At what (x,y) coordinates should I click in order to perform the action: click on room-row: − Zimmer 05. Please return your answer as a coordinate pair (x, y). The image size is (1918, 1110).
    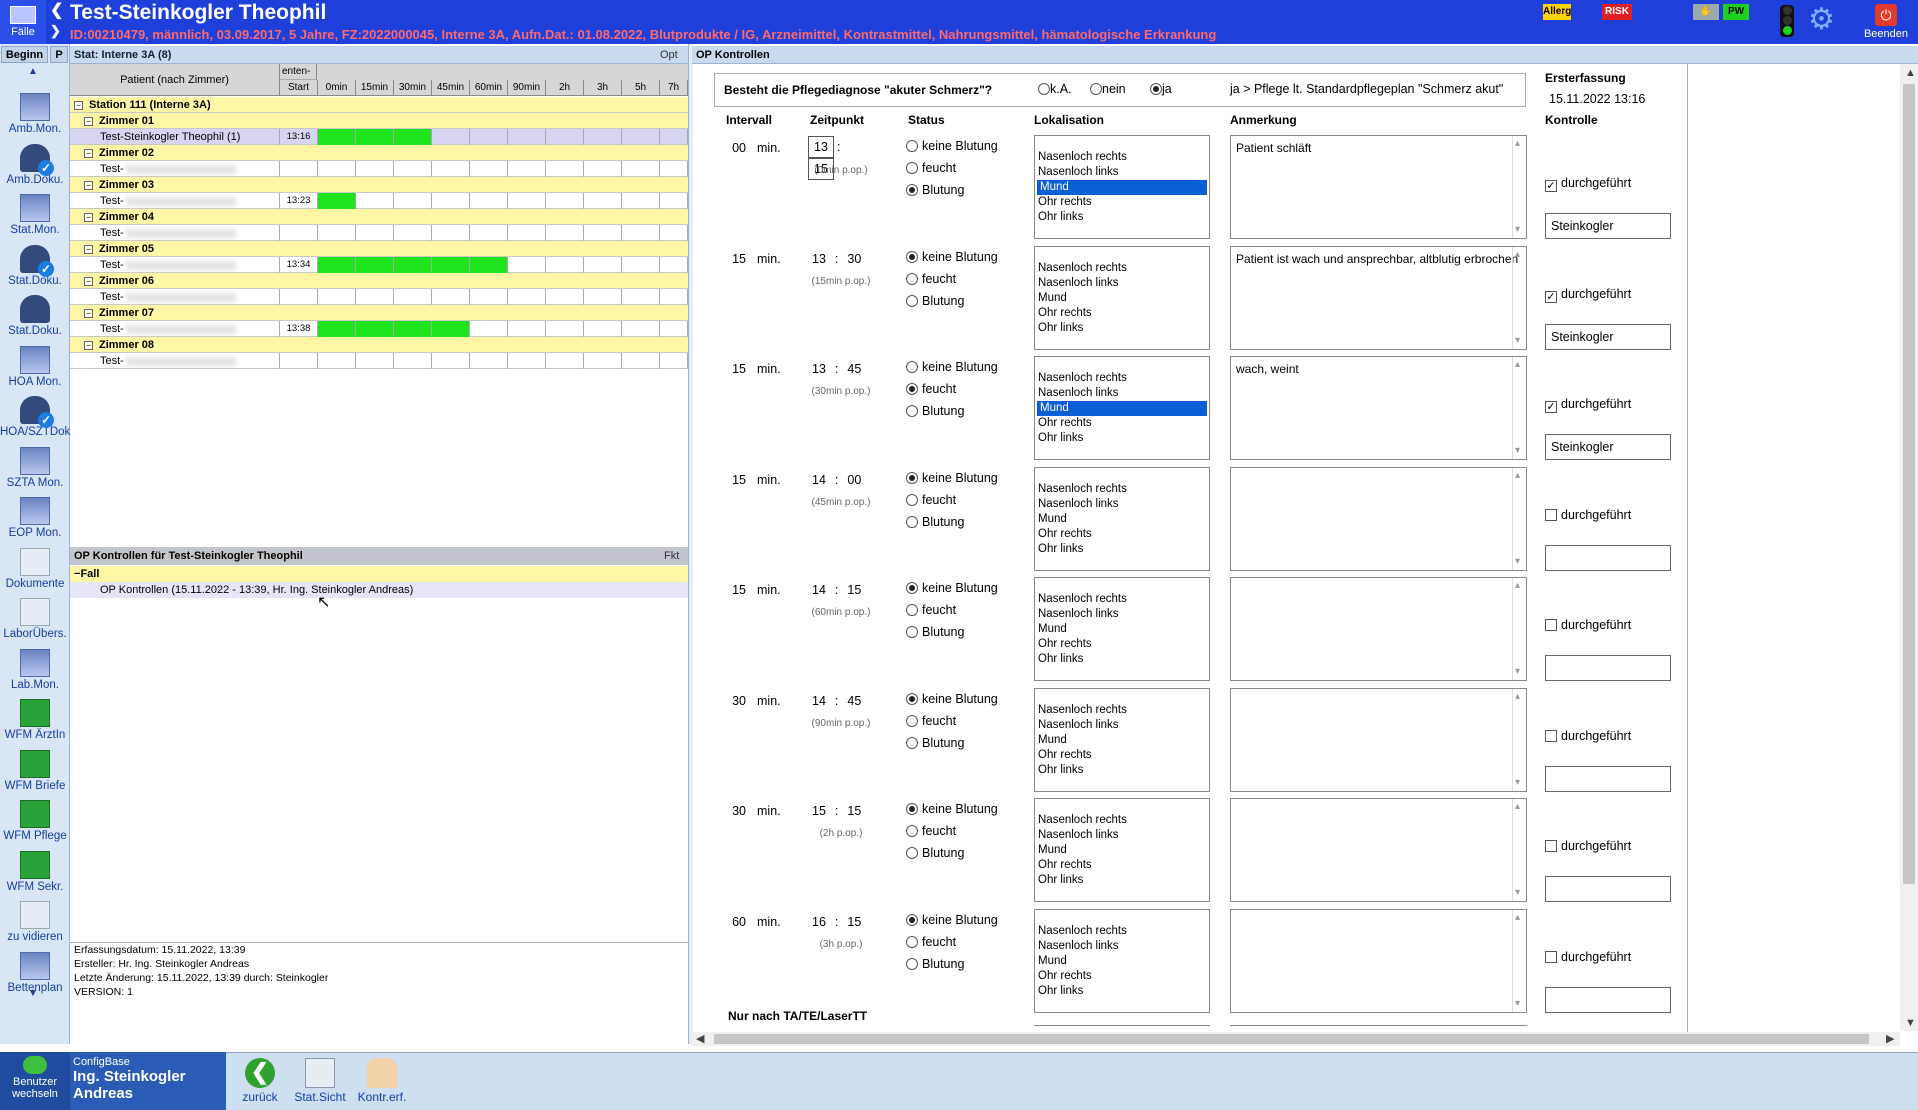
    Looking at the image, I should click on (379, 249).